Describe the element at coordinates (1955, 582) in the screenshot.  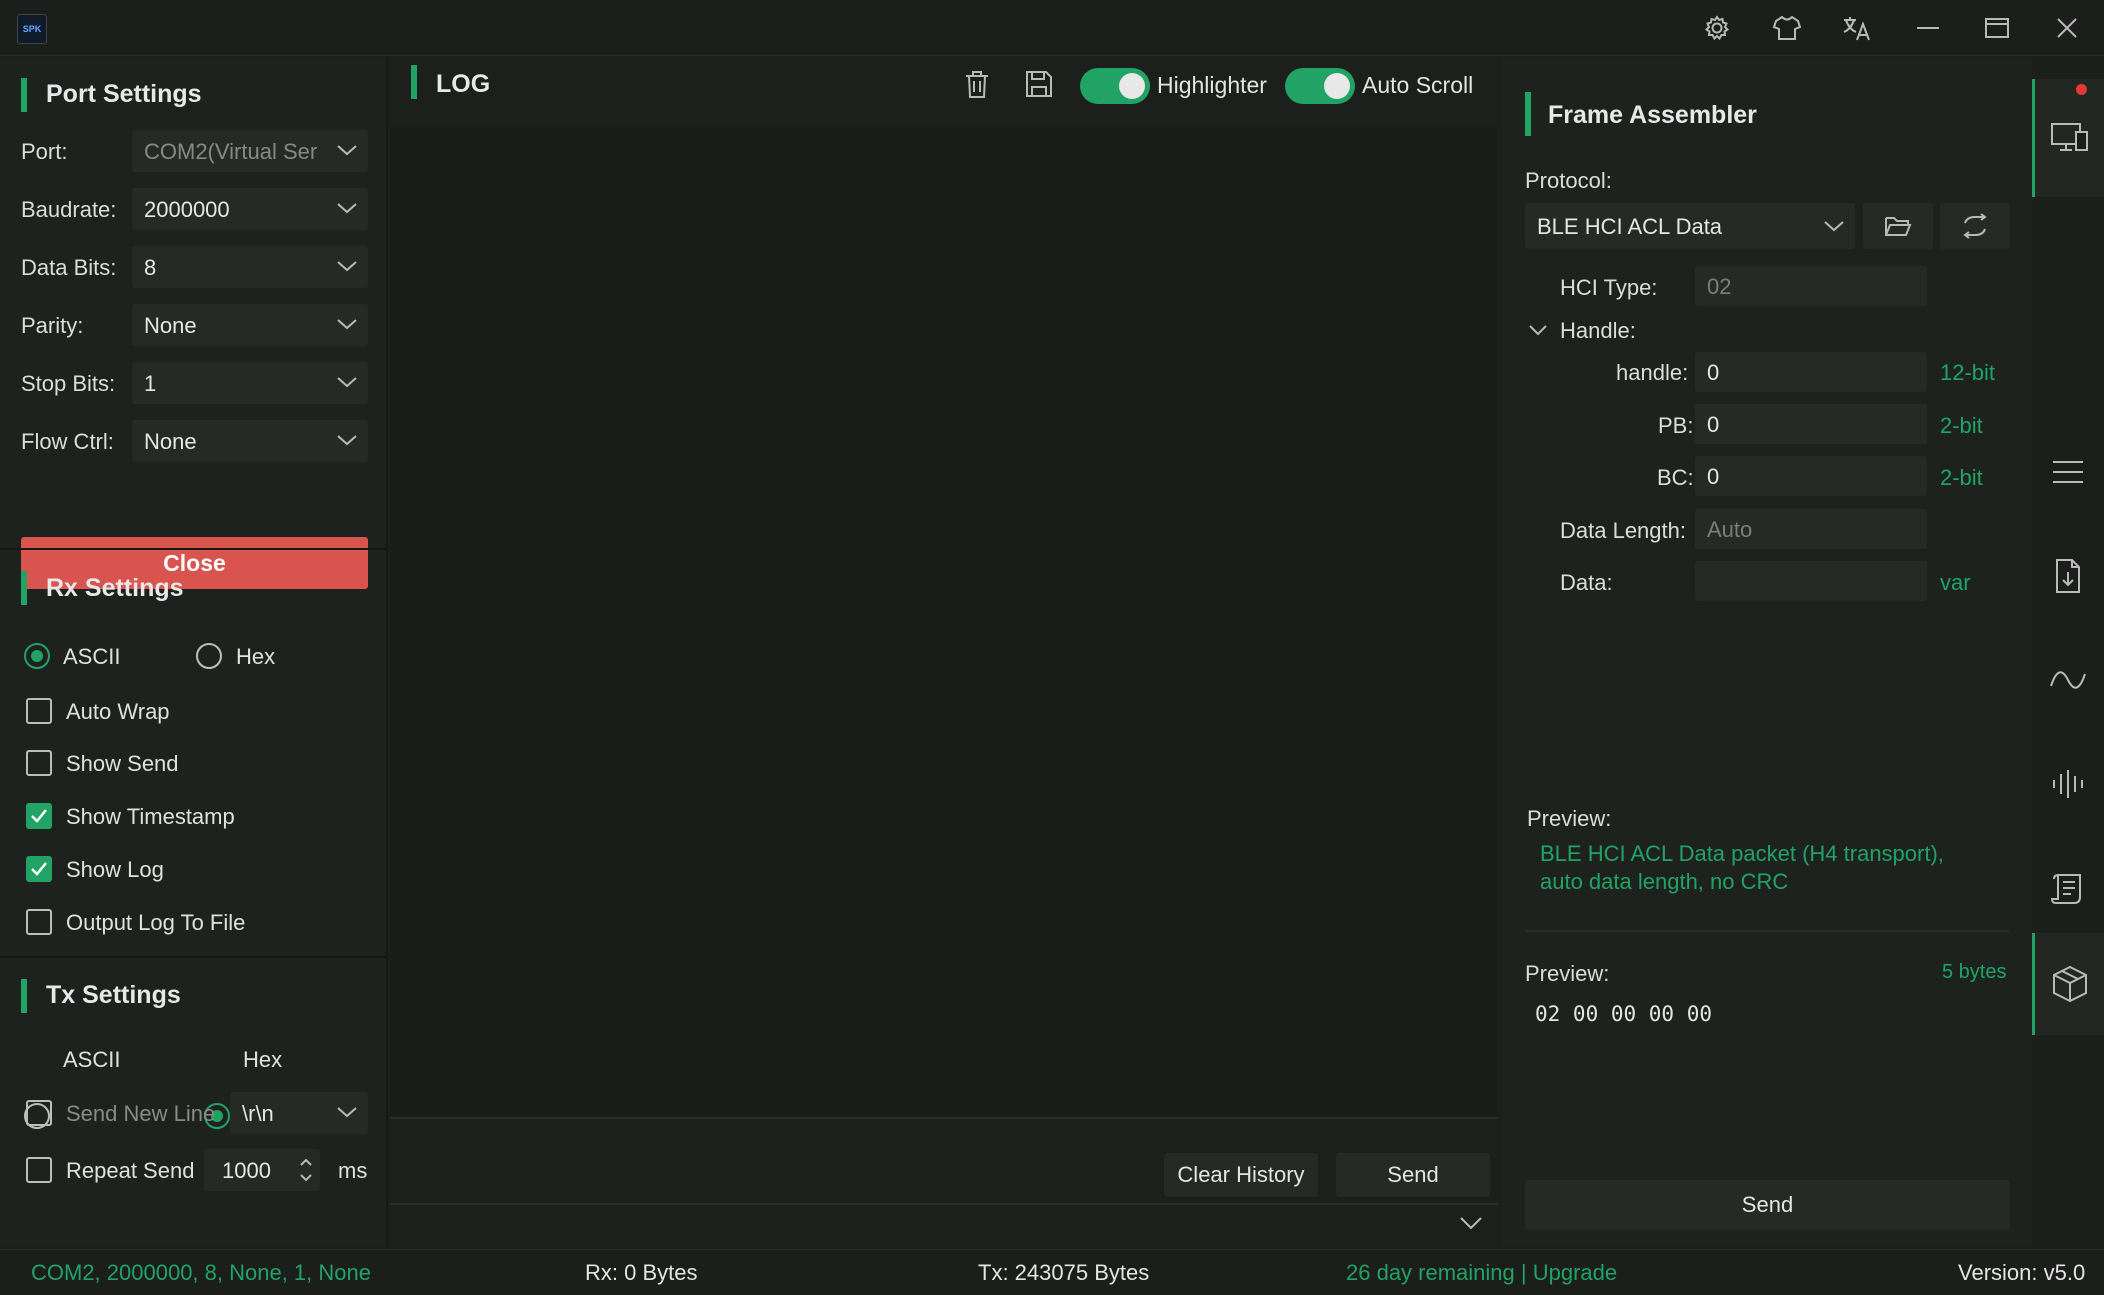
I see `data-unit: var` at that location.